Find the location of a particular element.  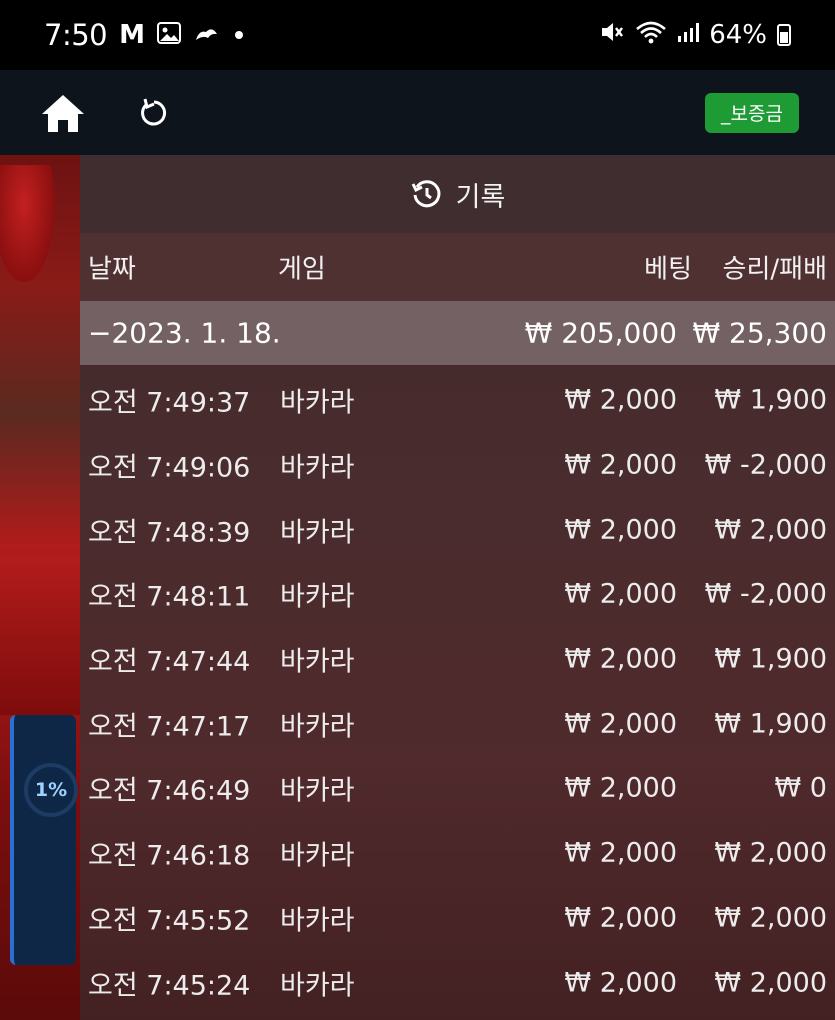

gmail-icon: M is located at coordinates (132, 35).